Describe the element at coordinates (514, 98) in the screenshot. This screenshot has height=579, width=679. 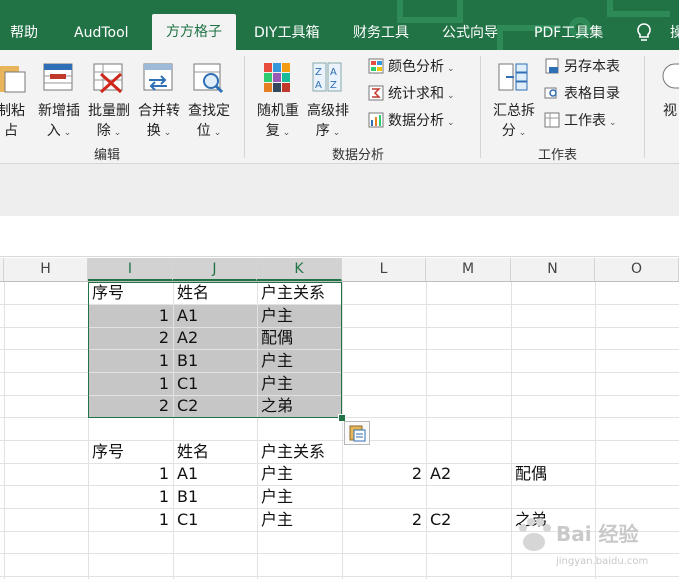
I see `summary-split-button: 汇总拆 分 ⌄` at that location.